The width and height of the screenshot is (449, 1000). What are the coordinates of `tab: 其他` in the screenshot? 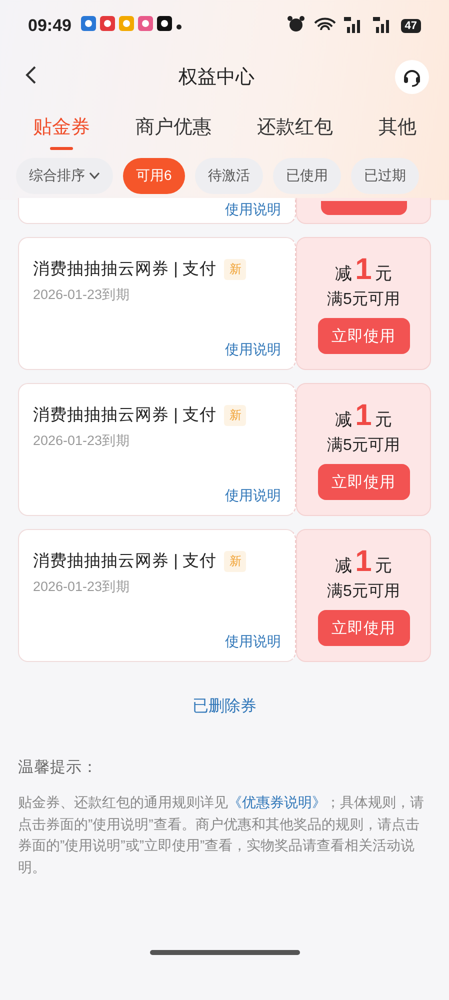 It's located at (397, 132).